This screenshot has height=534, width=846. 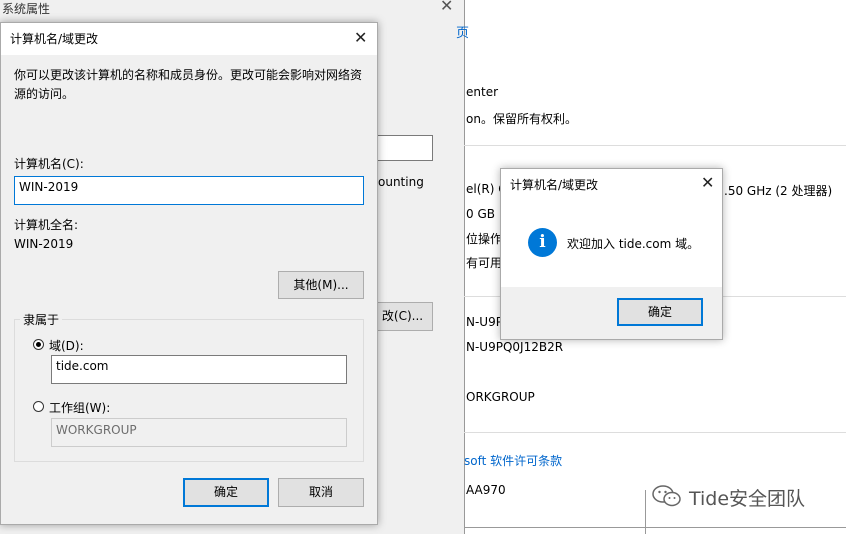 I want to click on cancel-button-label: 取消, so click(x=320, y=492).